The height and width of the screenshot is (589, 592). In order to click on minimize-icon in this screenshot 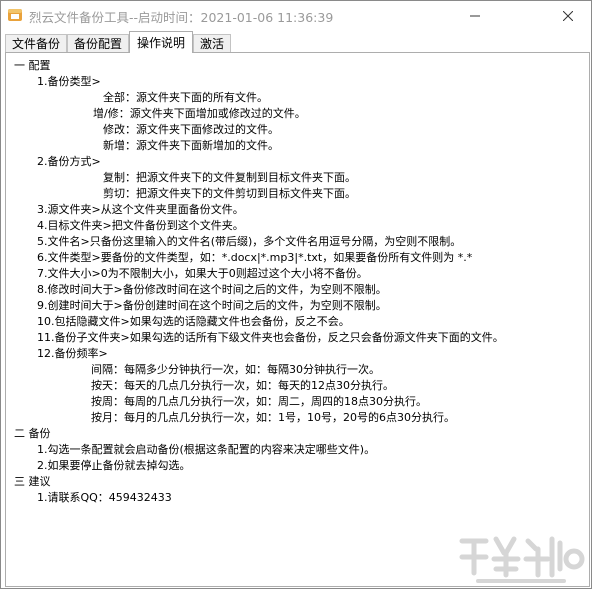, I will do `click(475, 15)`.